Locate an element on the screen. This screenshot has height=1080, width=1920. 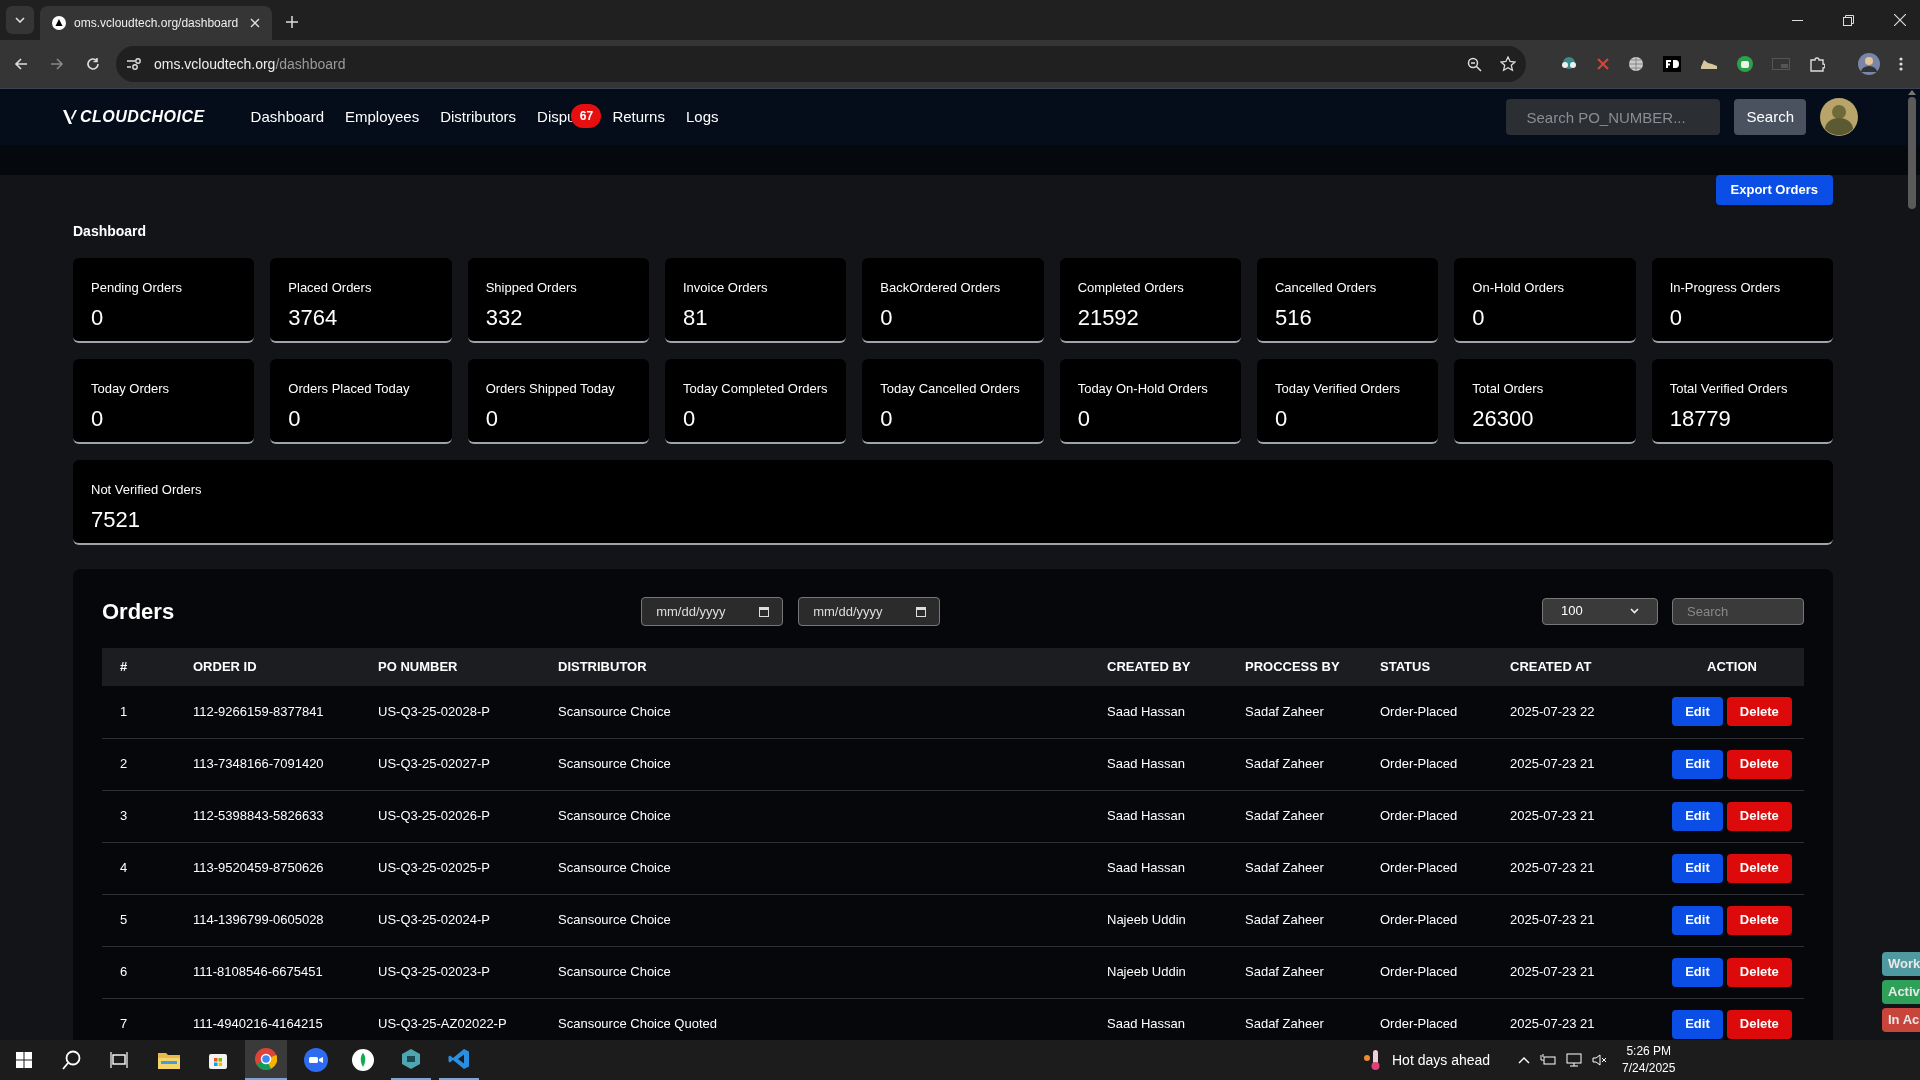
task-view-icon is located at coordinates (119, 1060).